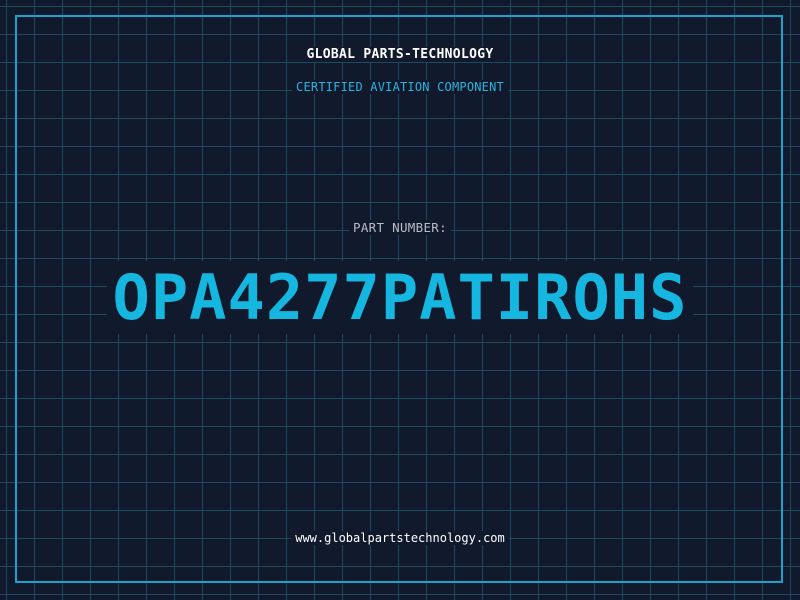 Image resolution: width=800 pixels, height=600 pixels. I want to click on brand-title-text: GLOBAL PARTS-TECHNOLOGY, so click(400, 54).